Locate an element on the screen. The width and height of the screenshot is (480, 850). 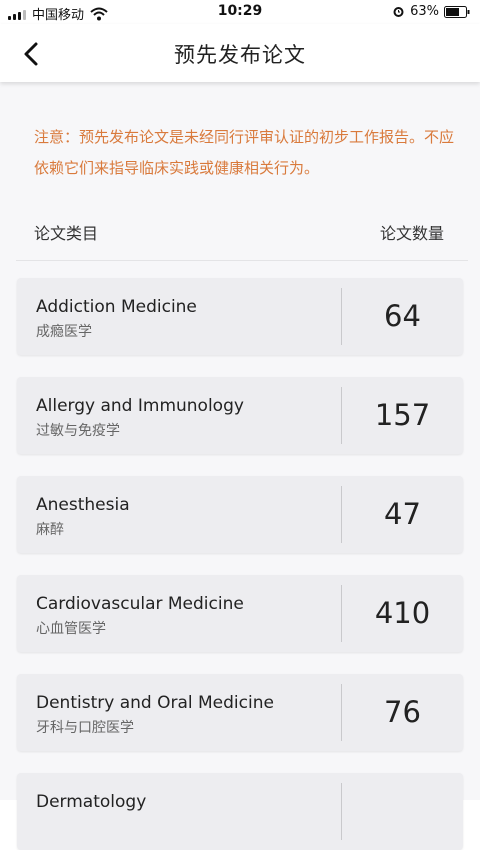
count-column-header: 论文数量 is located at coordinates (411, 233).